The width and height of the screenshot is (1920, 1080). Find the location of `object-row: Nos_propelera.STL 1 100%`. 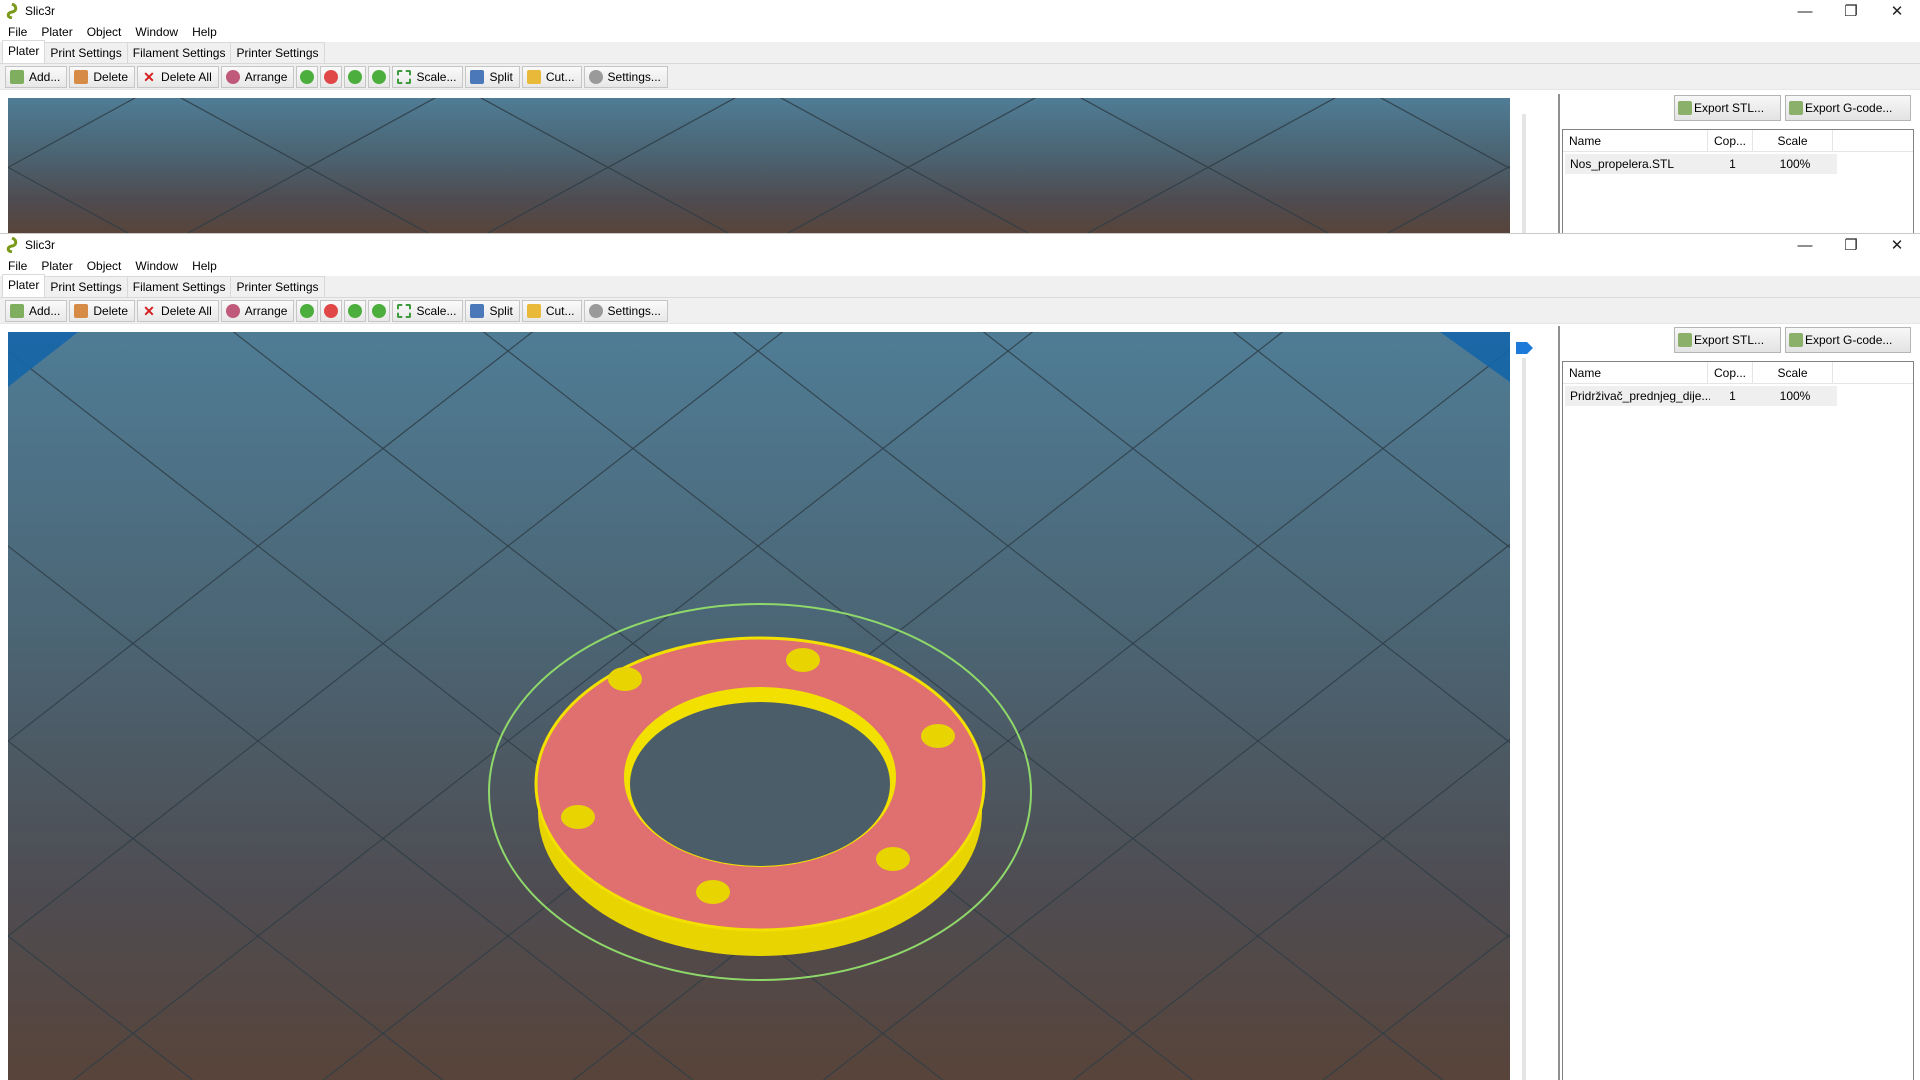

object-row: Nos_propelera.STL 1 100% is located at coordinates (1701, 164).